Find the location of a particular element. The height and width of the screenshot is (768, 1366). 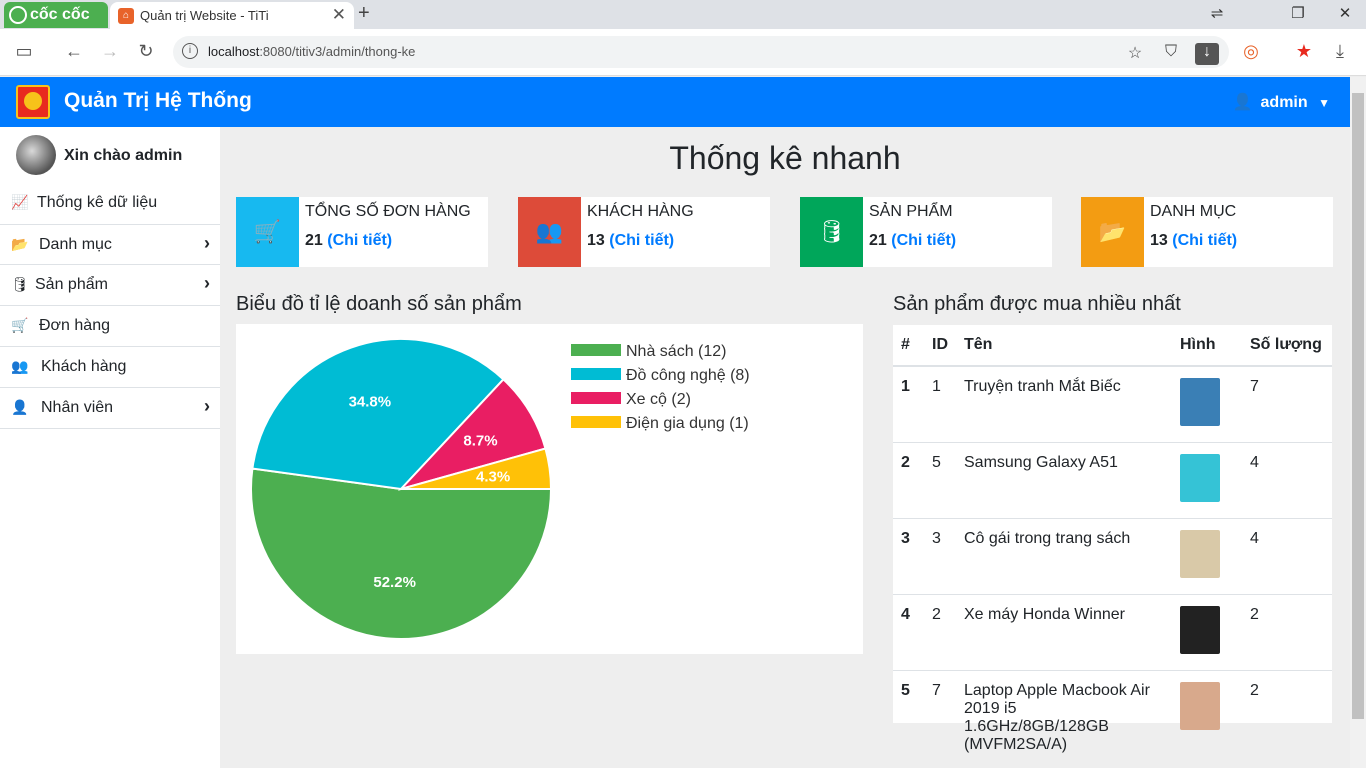

sidebar-item-san-pham: 🛢 Sản phẩm › is located at coordinates (110, 285).